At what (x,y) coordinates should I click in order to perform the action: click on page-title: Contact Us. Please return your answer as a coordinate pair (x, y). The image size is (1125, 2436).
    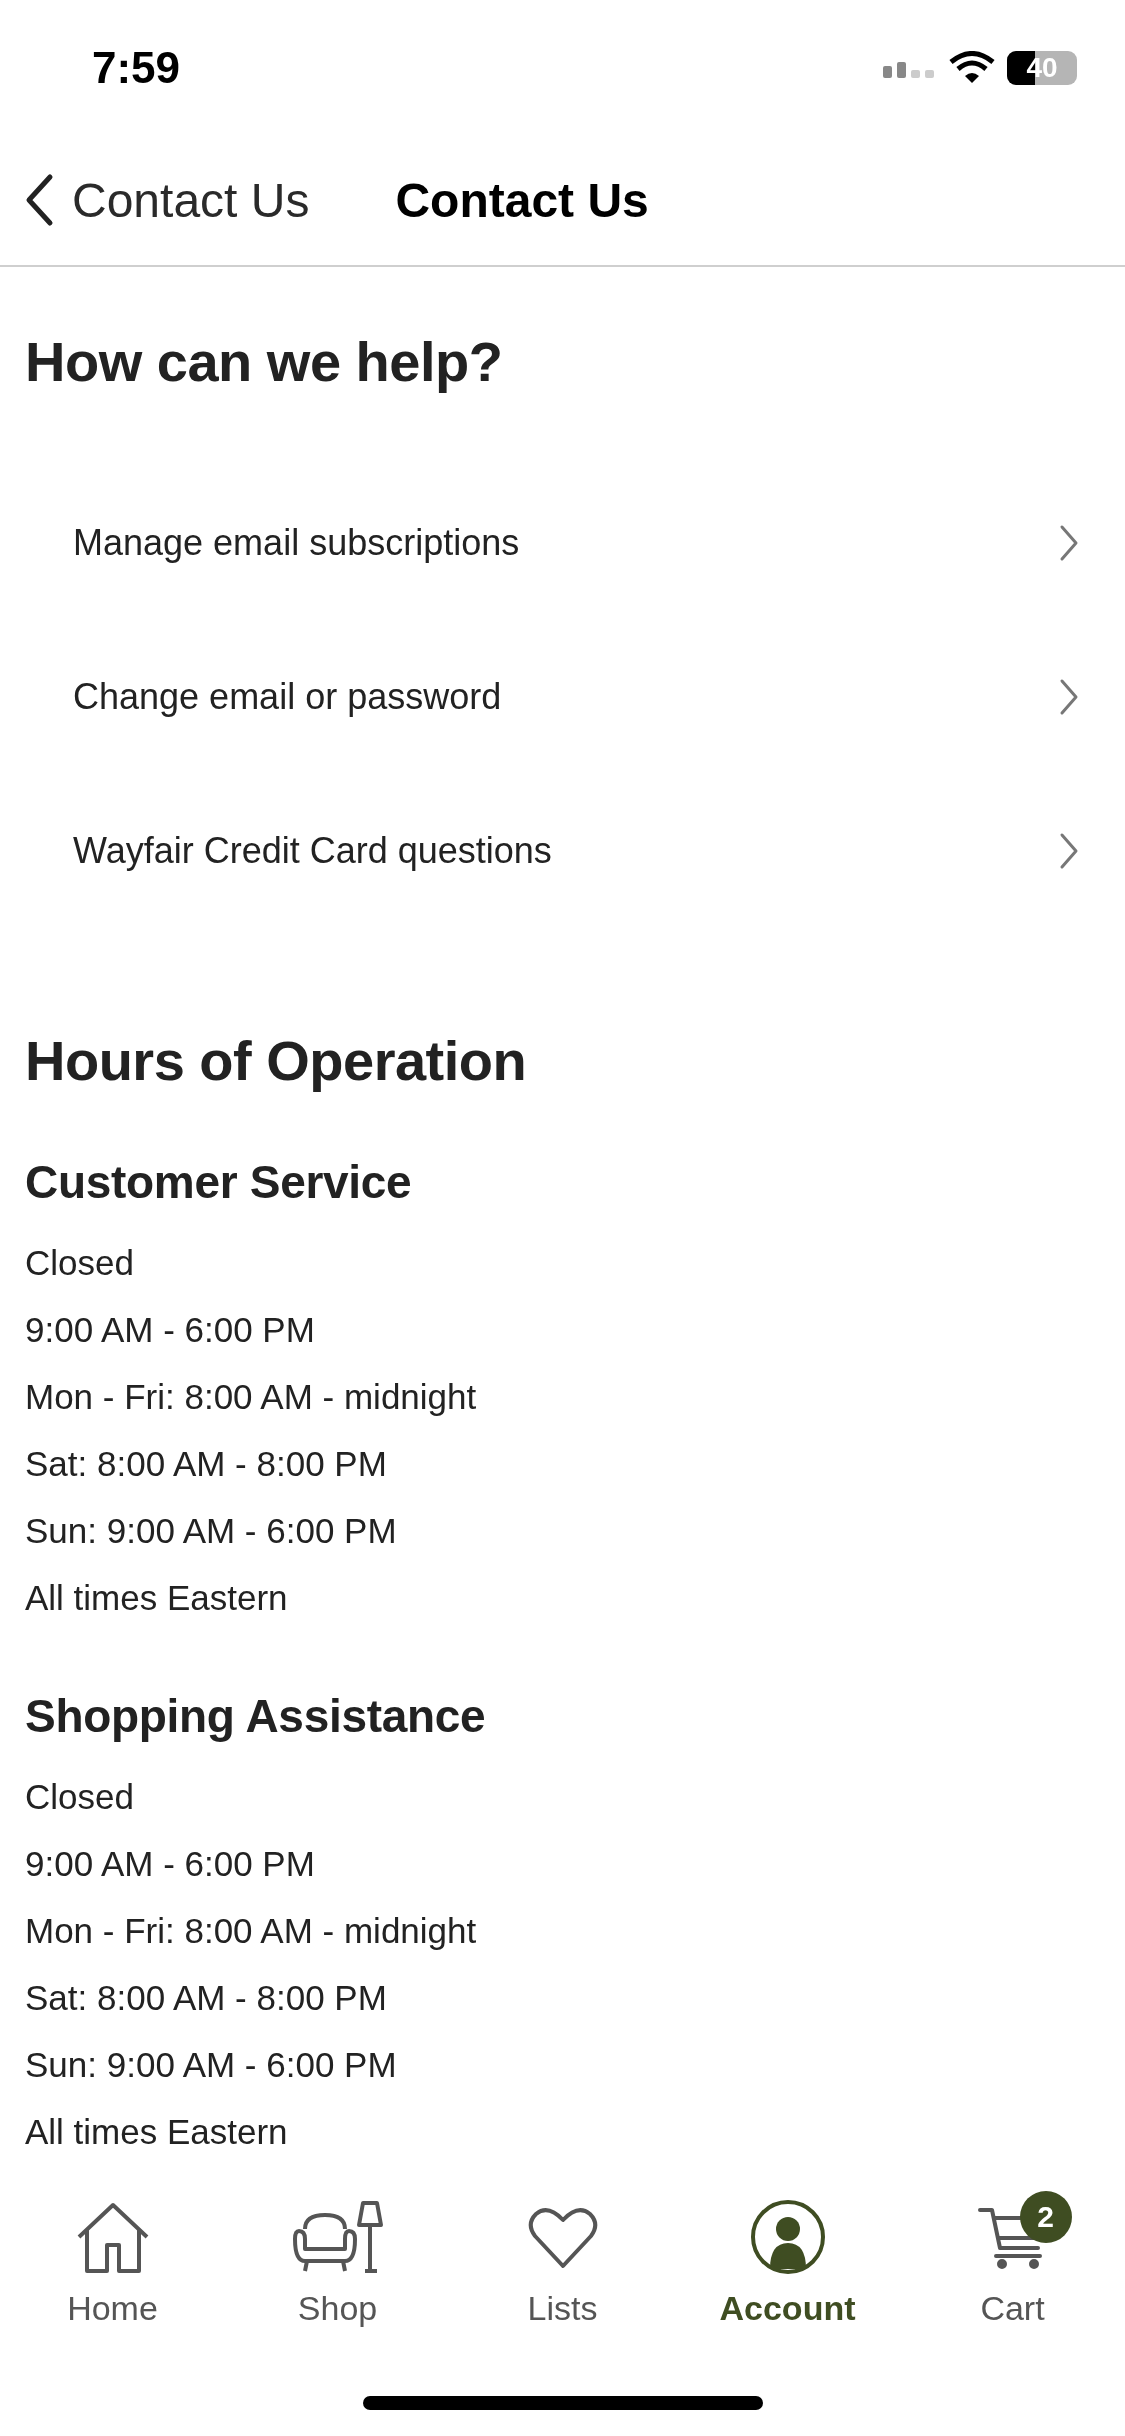
    Looking at the image, I should click on (522, 200).